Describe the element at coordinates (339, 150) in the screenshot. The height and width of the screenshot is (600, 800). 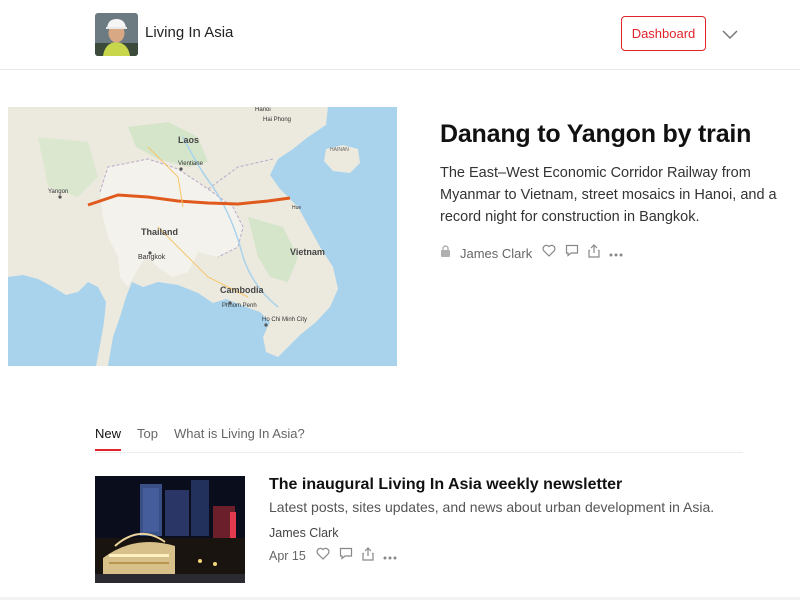
I see `map-label-hainan: HAINAN` at that location.